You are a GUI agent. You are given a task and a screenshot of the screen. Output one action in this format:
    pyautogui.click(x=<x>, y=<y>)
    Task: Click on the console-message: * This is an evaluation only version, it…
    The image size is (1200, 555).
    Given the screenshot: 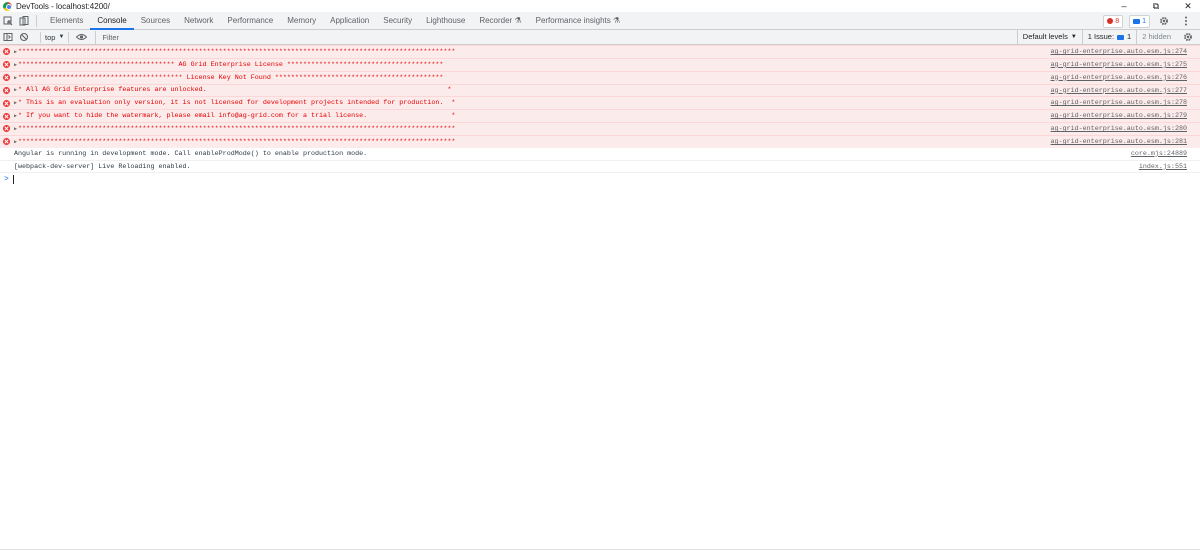 What is the action you would take?
    pyautogui.click(x=237, y=103)
    